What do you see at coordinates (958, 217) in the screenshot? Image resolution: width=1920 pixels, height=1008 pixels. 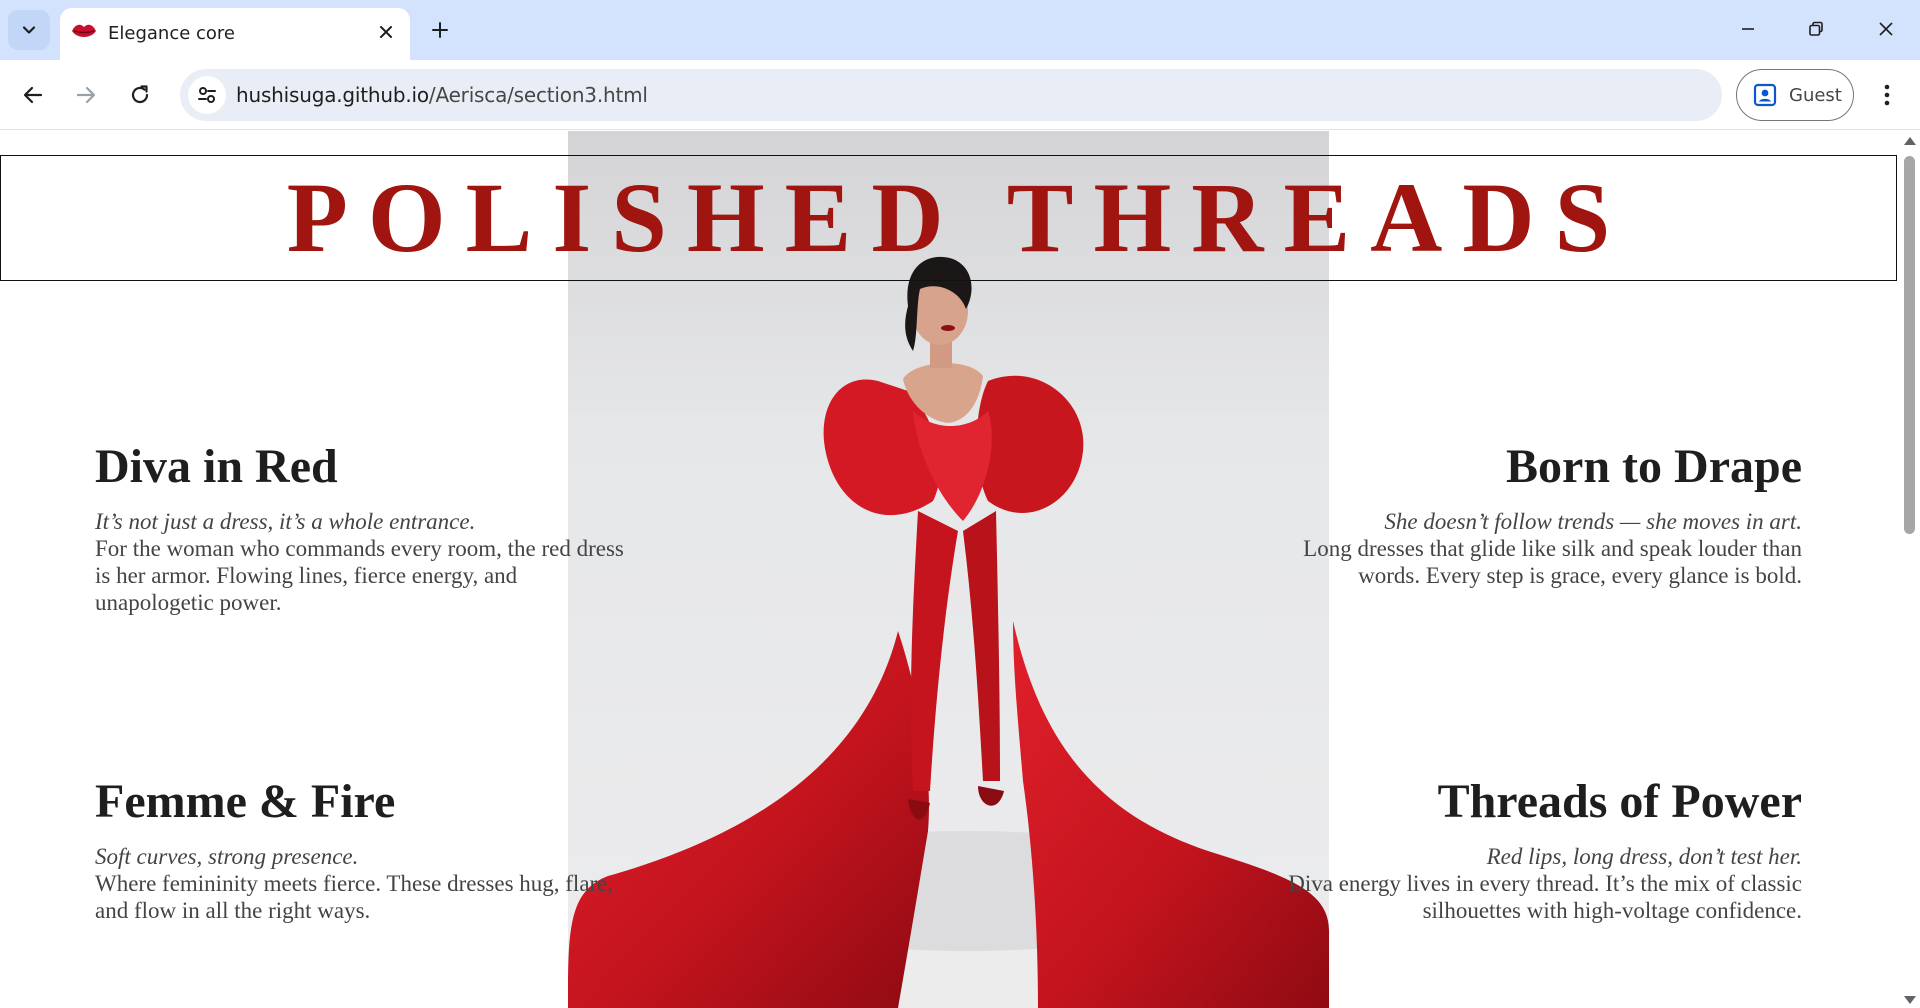 I see `page-title: POLISHED THREADS` at bounding box center [958, 217].